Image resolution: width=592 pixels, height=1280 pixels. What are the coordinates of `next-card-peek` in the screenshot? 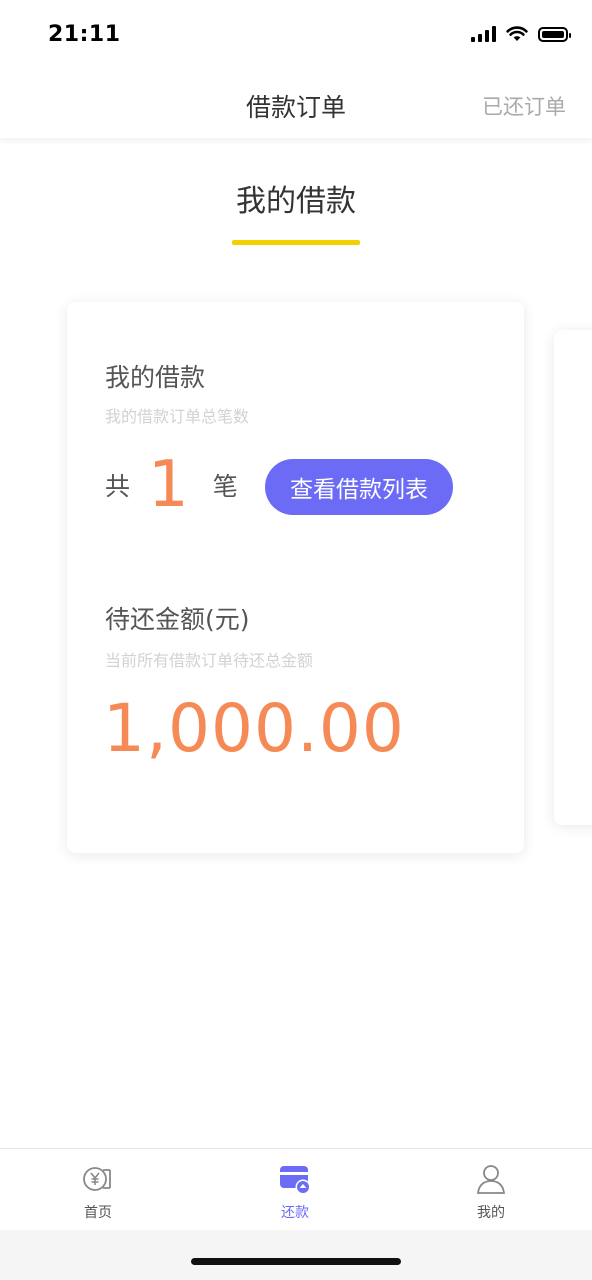 It's located at (573, 577).